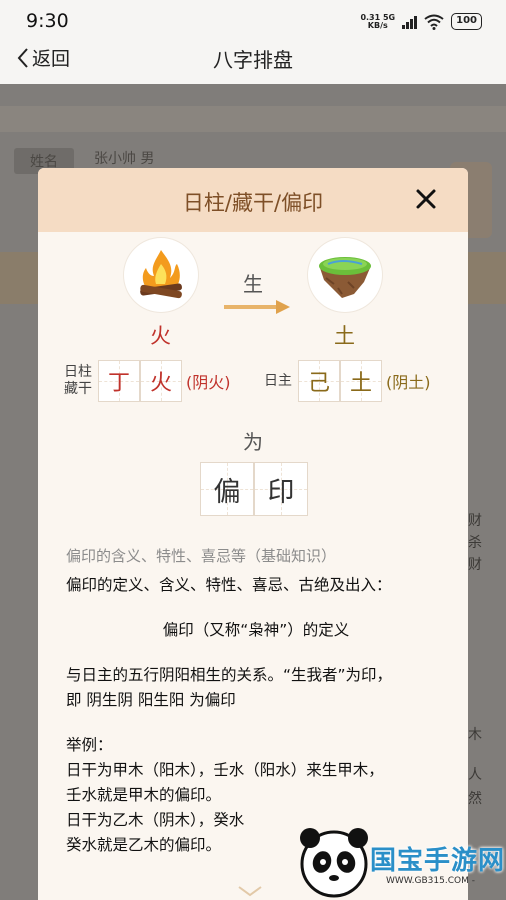 This screenshot has height=900, width=506. Describe the element at coordinates (229, 585) in the screenshot. I see `content-heading: 偏印的定义、含义、特性、喜忌、古绝及出入：` at that location.